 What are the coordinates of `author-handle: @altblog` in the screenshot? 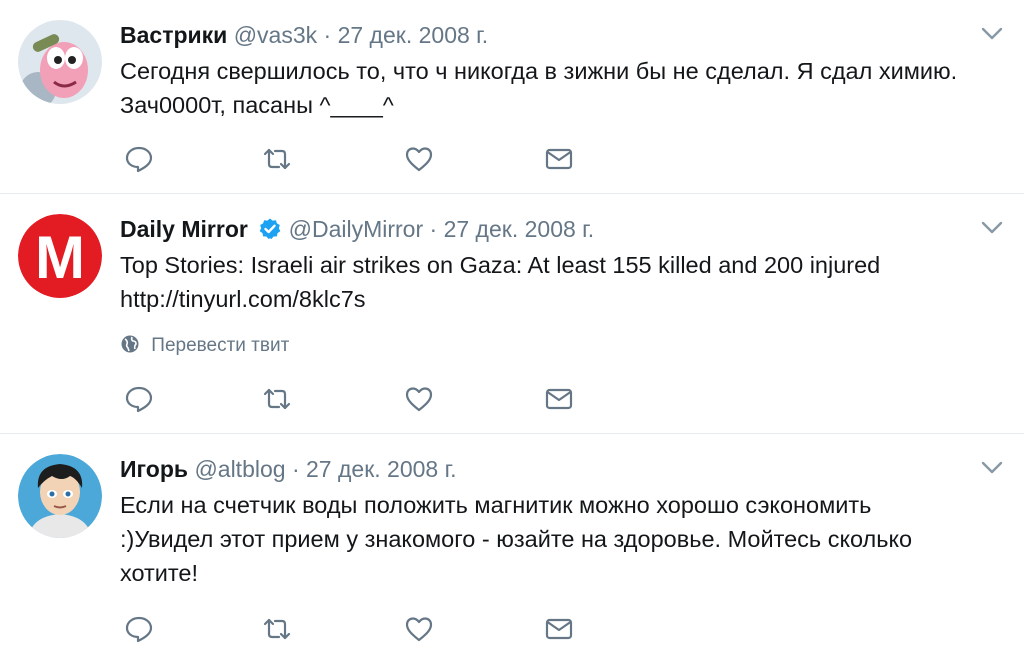 It's located at (239, 469).